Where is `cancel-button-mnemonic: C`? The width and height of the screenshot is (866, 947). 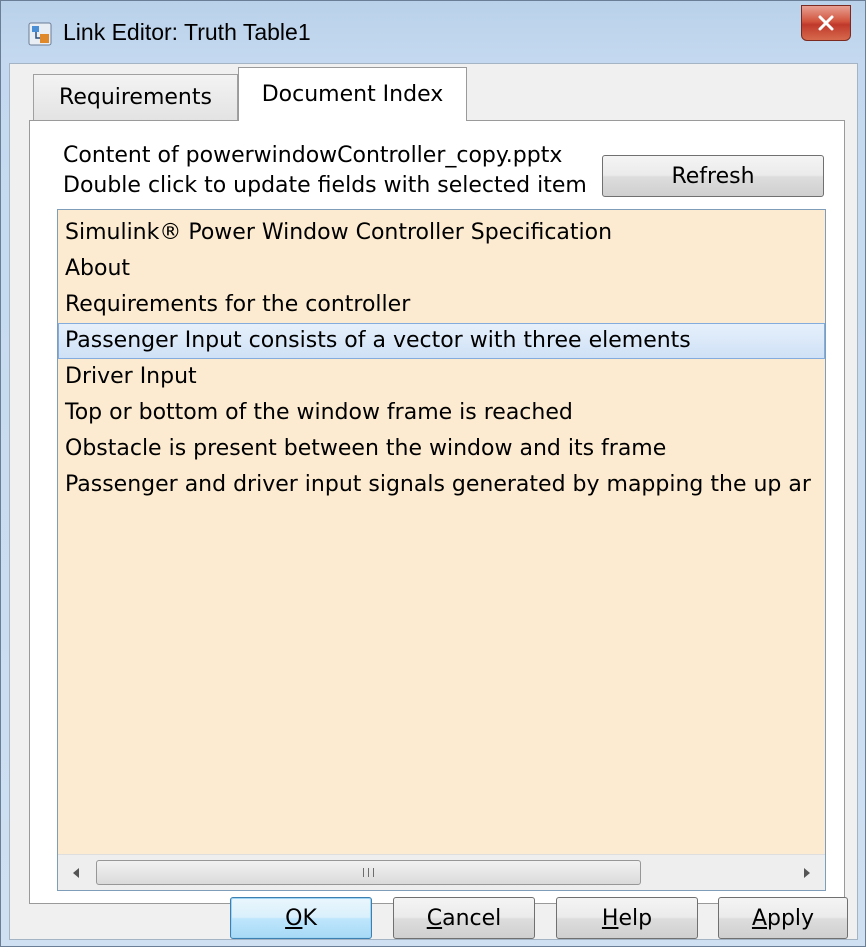 cancel-button-mnemonic: C is located at coordinates (434, 918).